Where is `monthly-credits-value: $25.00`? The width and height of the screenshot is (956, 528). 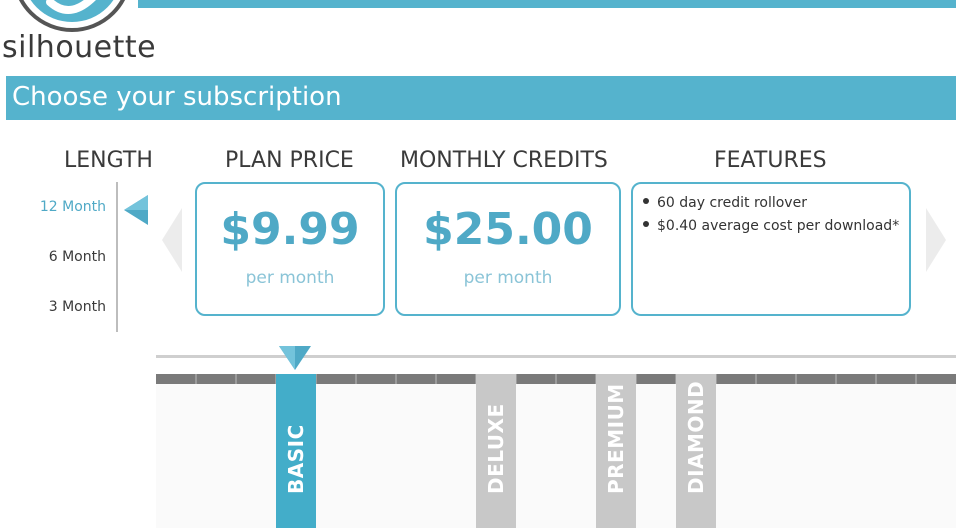
monthly-credits-value: $25.00 is located at coordinates (508, 229).